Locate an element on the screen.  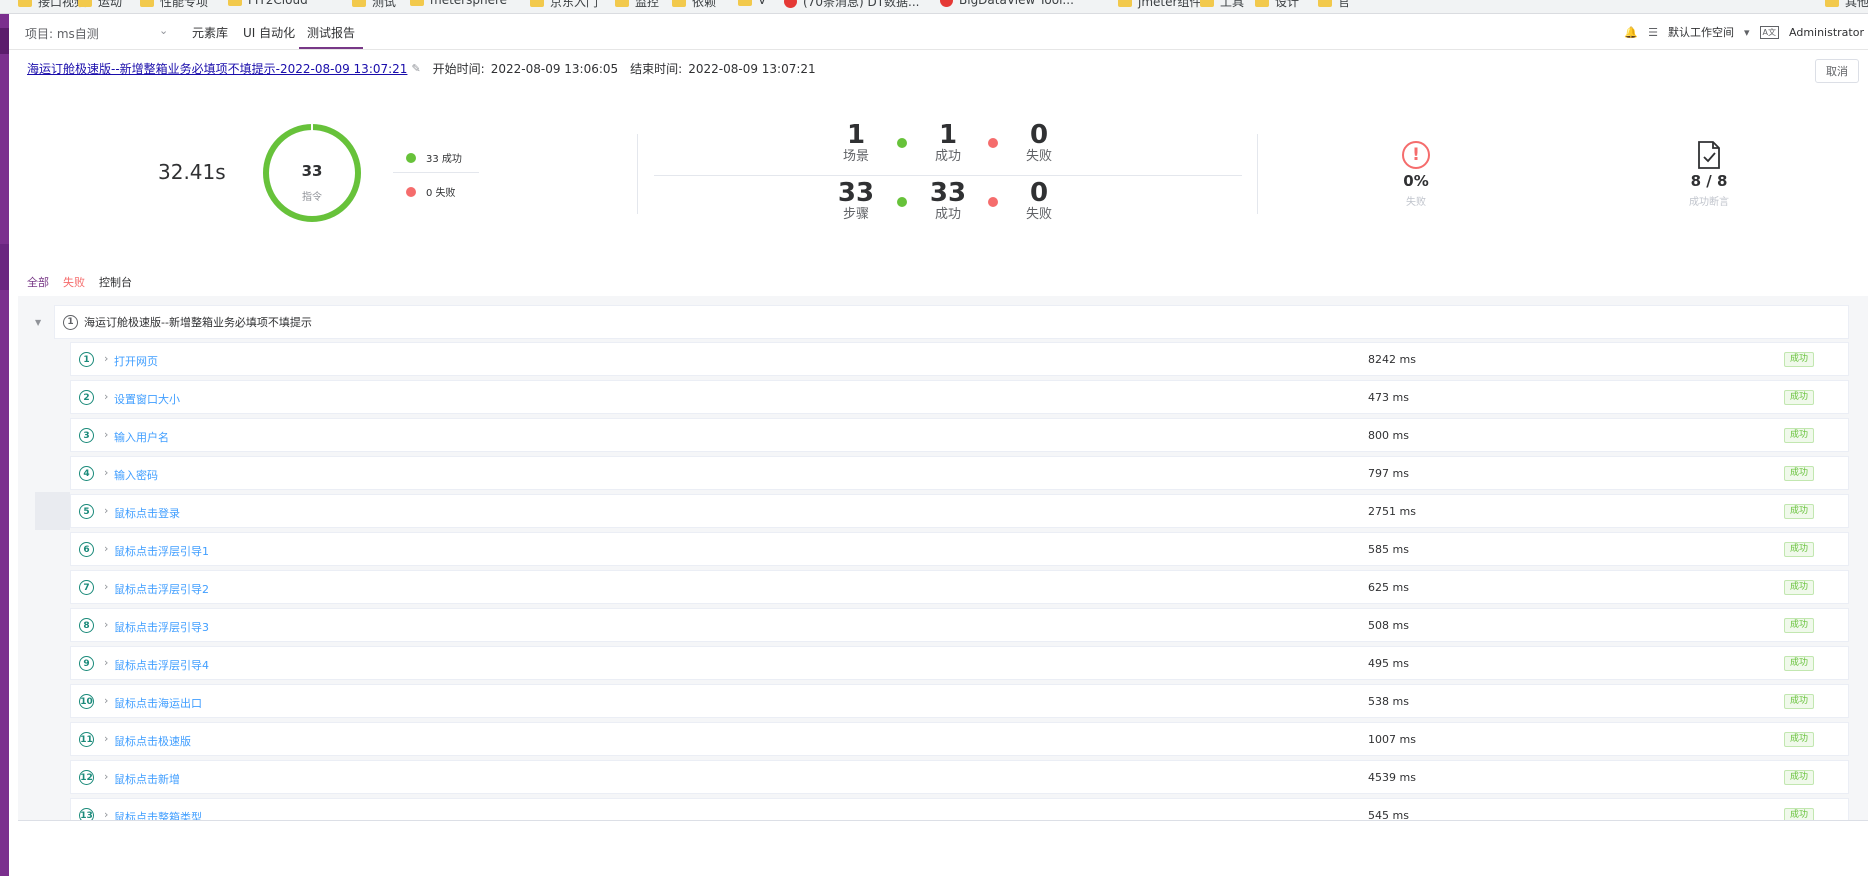
summary-divider-middle is located at coordinates (948, 175).